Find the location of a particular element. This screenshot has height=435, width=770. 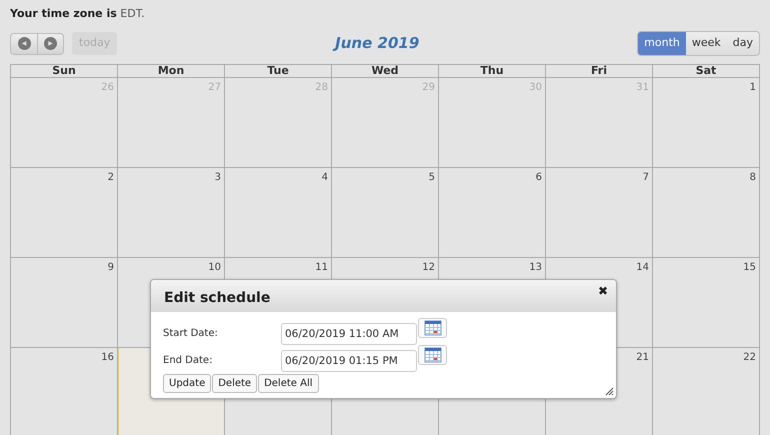

day-number: 9 is located at coordinates (111, 267).